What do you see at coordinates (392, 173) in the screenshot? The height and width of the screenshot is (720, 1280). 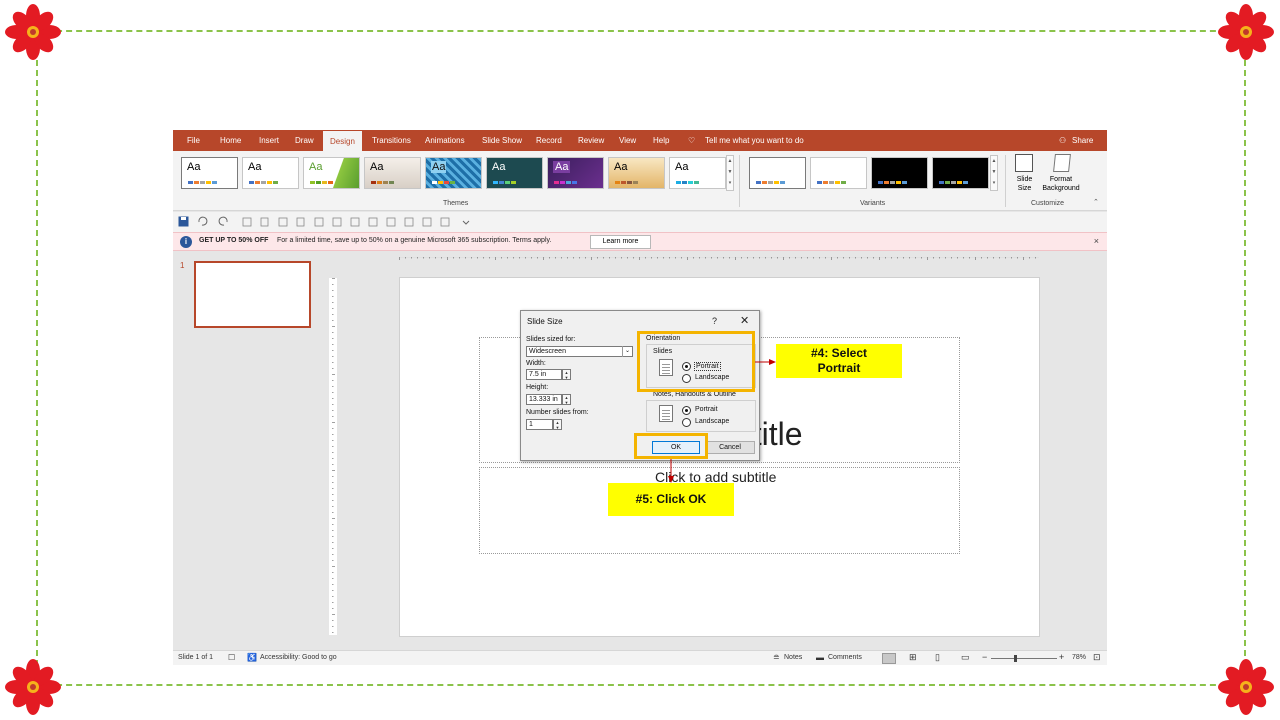 I see `theme-integral: Aa` at bounding box center [392, 173].